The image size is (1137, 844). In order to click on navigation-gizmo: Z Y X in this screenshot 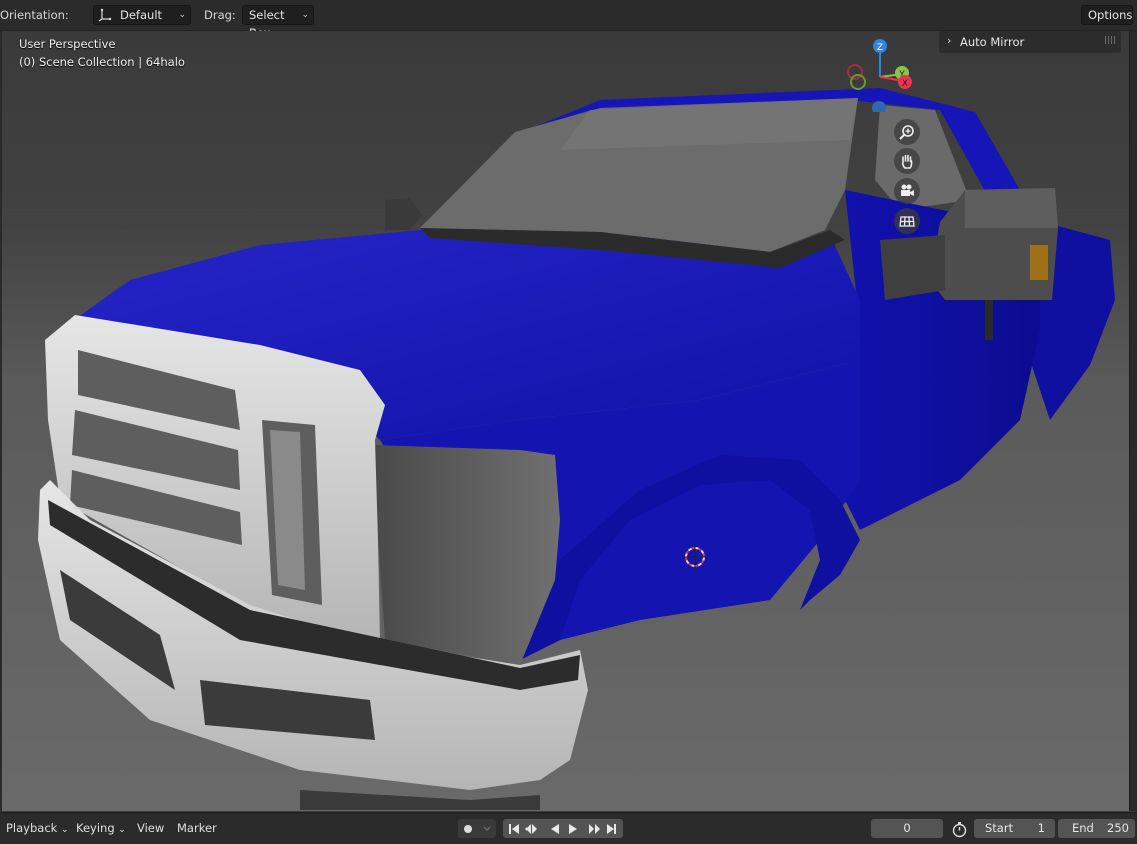, I will do `click(882, 74)`.